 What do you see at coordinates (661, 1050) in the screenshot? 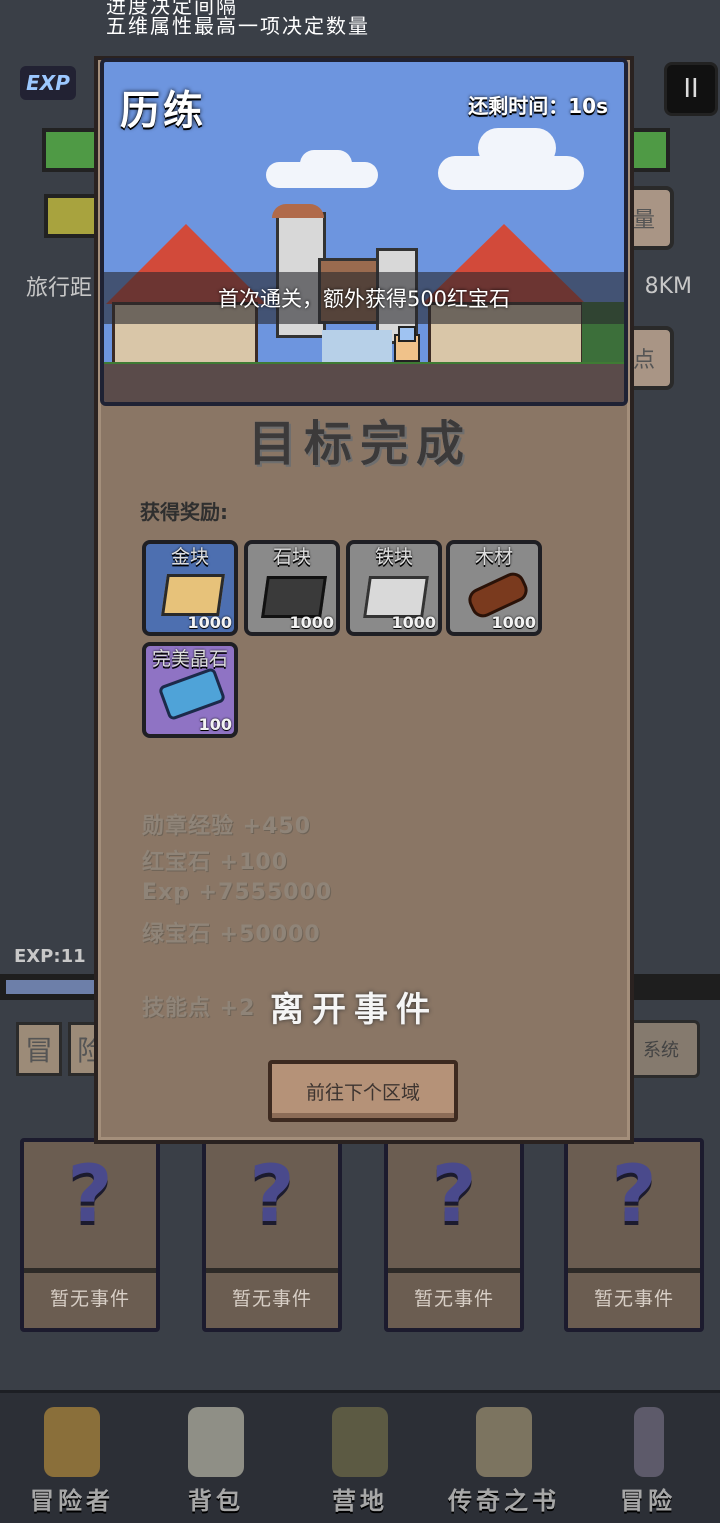
I see `system-button-label: 系统` at bounding box center [661, 1050].